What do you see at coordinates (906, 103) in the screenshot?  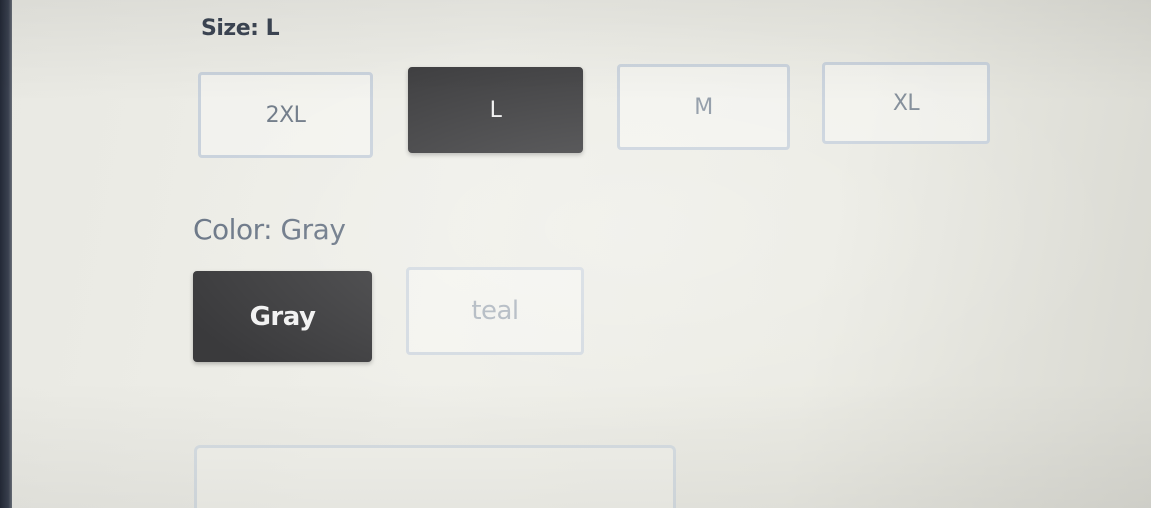 I see `size-option-xl: XL` at bounding box center [906, 103].